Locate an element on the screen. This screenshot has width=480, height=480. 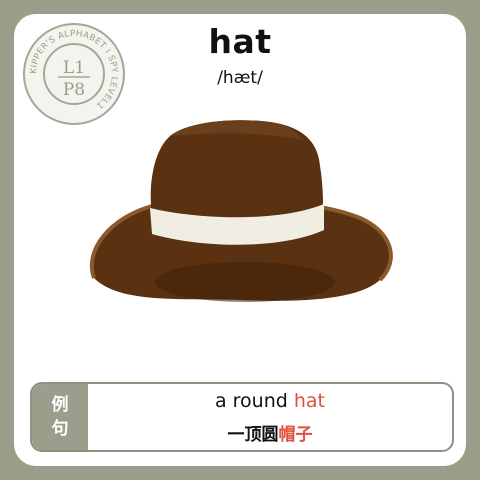
example-chinese-word: 帽子 is located at coordinates (295, 435).